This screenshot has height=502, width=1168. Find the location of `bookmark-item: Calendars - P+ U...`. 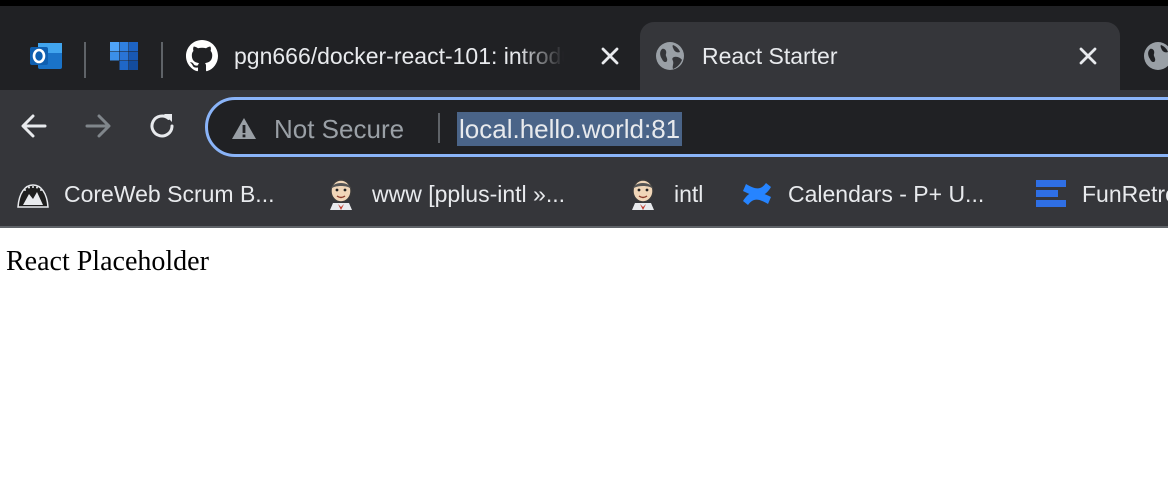

bookmark-item: Calendars - P+ U... is located at coordinates (862, 194).